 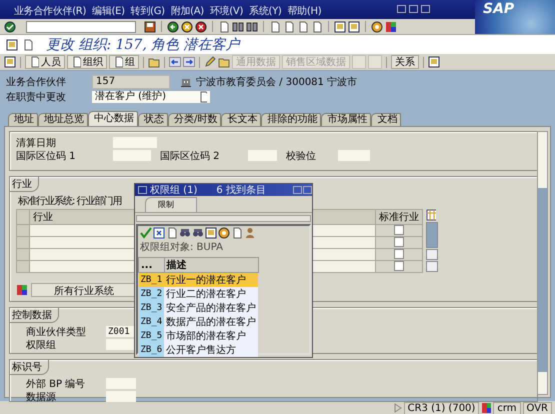 What do you see at coordinates (198, 308) in the screenshot?
I see `list-row: ZB_3 安全产品的潜在客户` at bounding box center [198, 308].